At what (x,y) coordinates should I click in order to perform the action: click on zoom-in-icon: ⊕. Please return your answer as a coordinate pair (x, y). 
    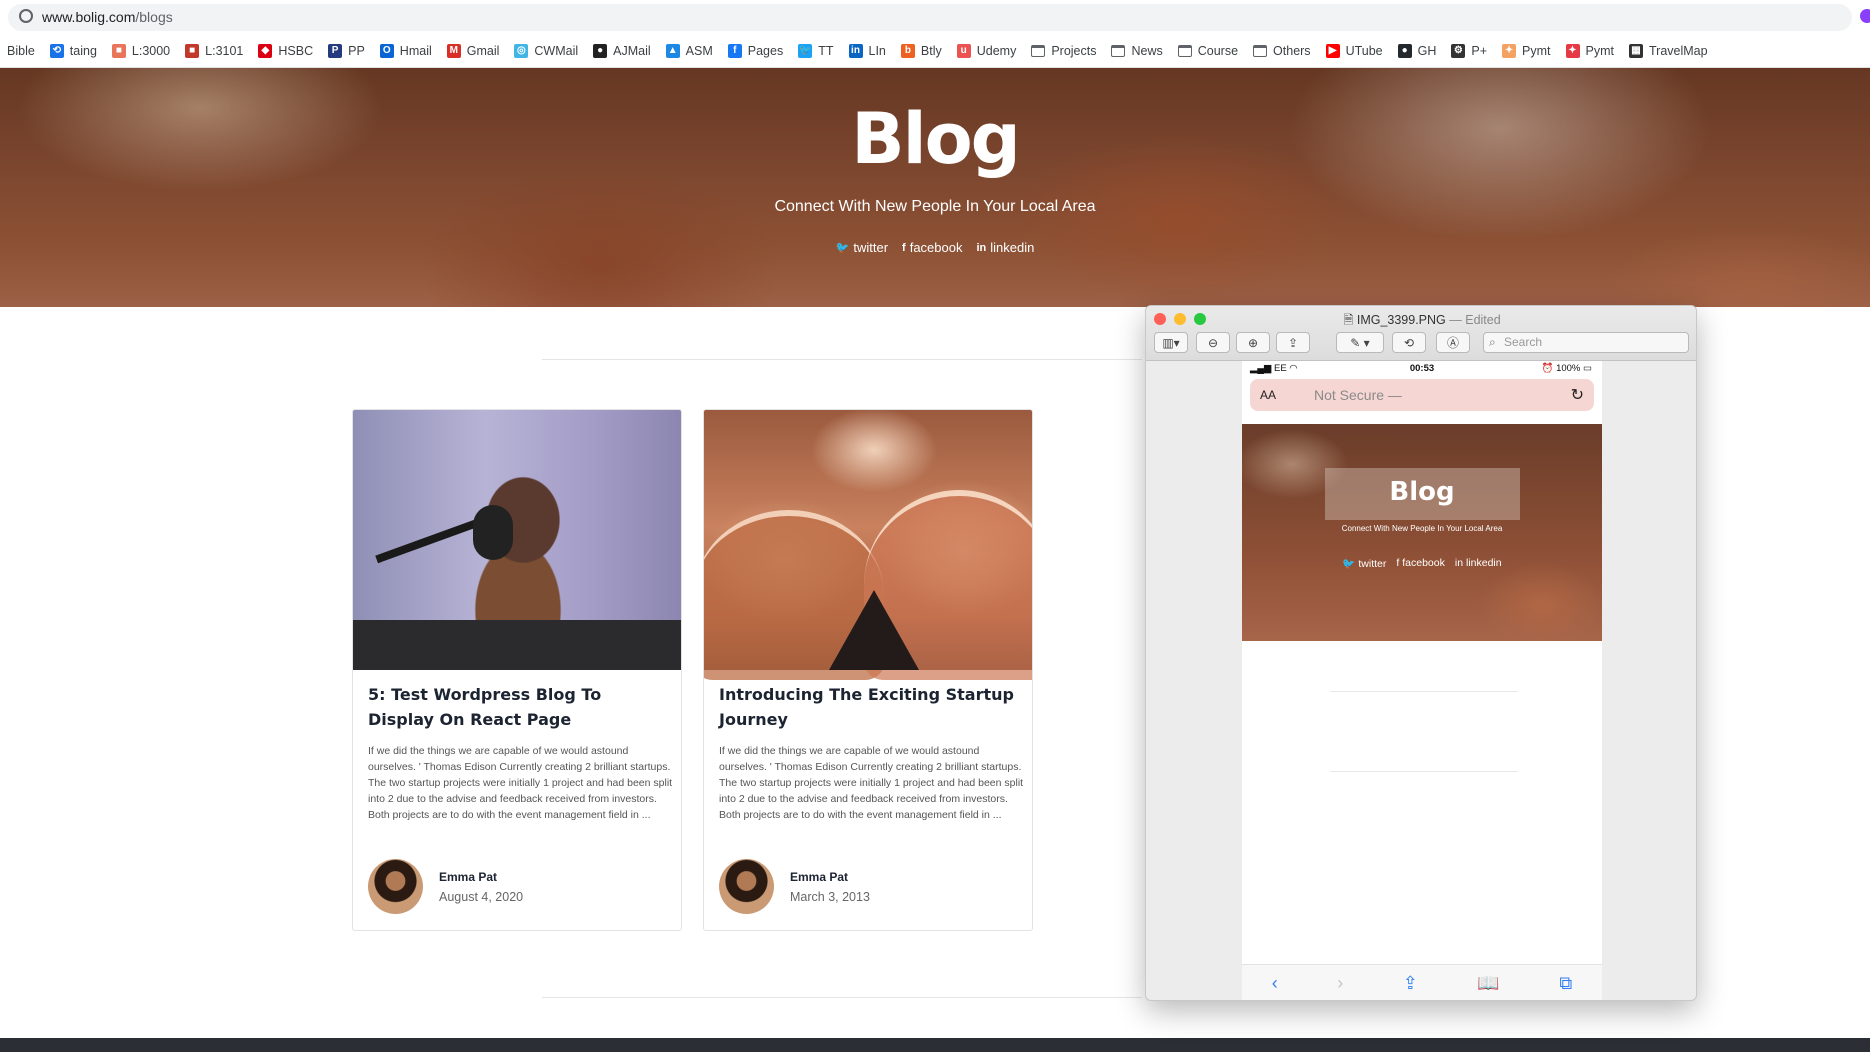
    Looking at the image, I should click on (1253, 342).